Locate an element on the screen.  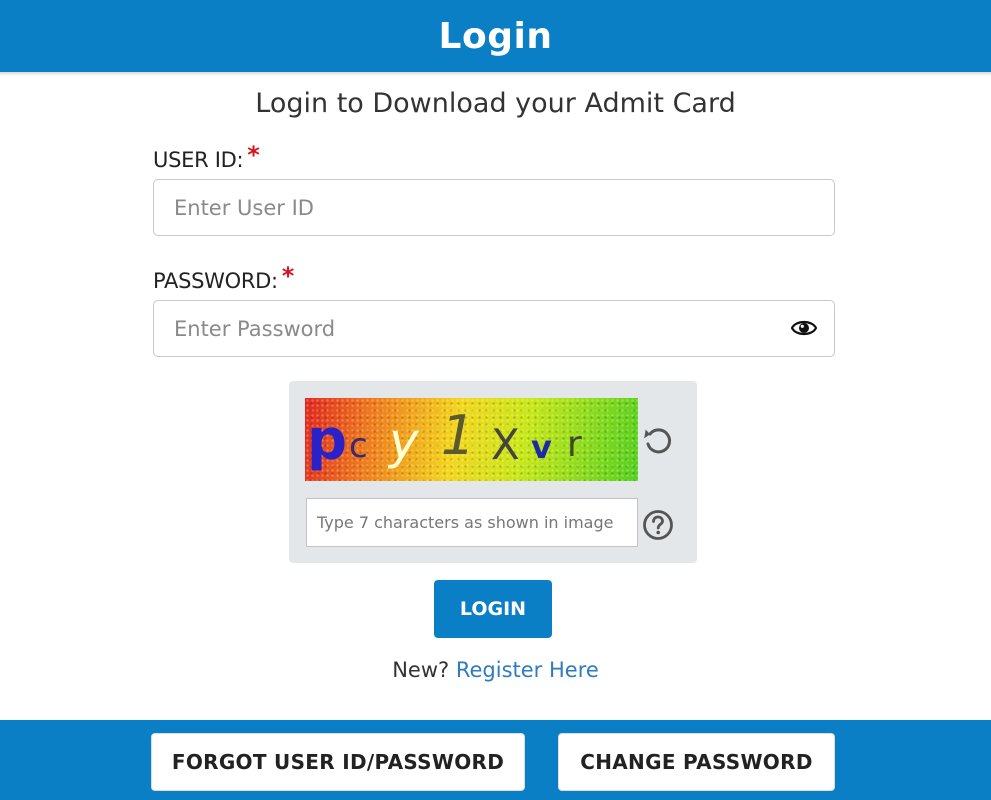
user-id-label-text: USER ID: is located at coordinates (198, 160).